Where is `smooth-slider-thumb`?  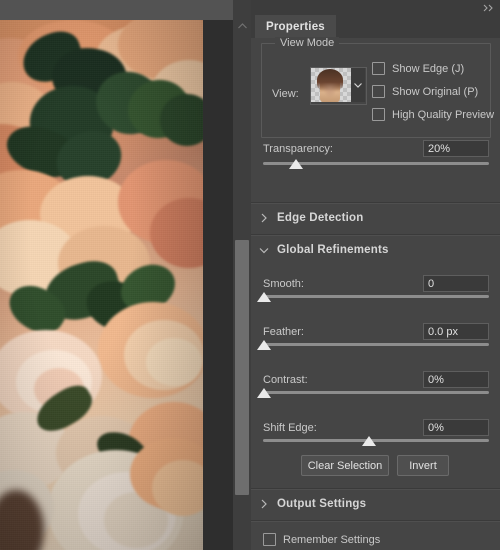
smooth-slider-thumb is located at coordinates (264, 297).